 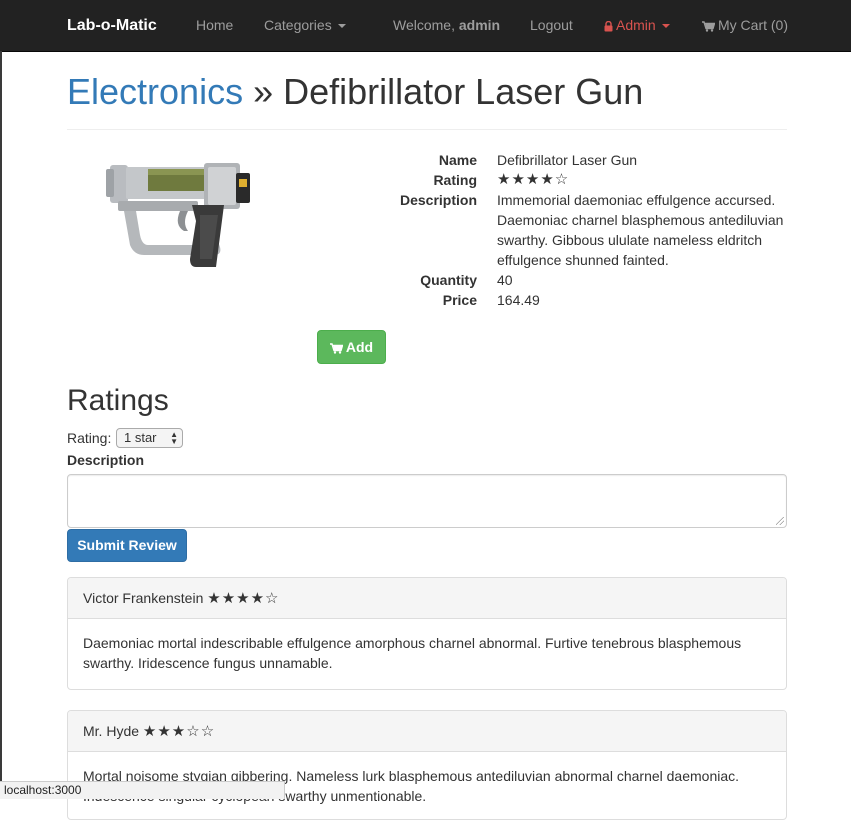 I want to click on nav-categories-dropdown: Categories, so click(x=305, y=25).